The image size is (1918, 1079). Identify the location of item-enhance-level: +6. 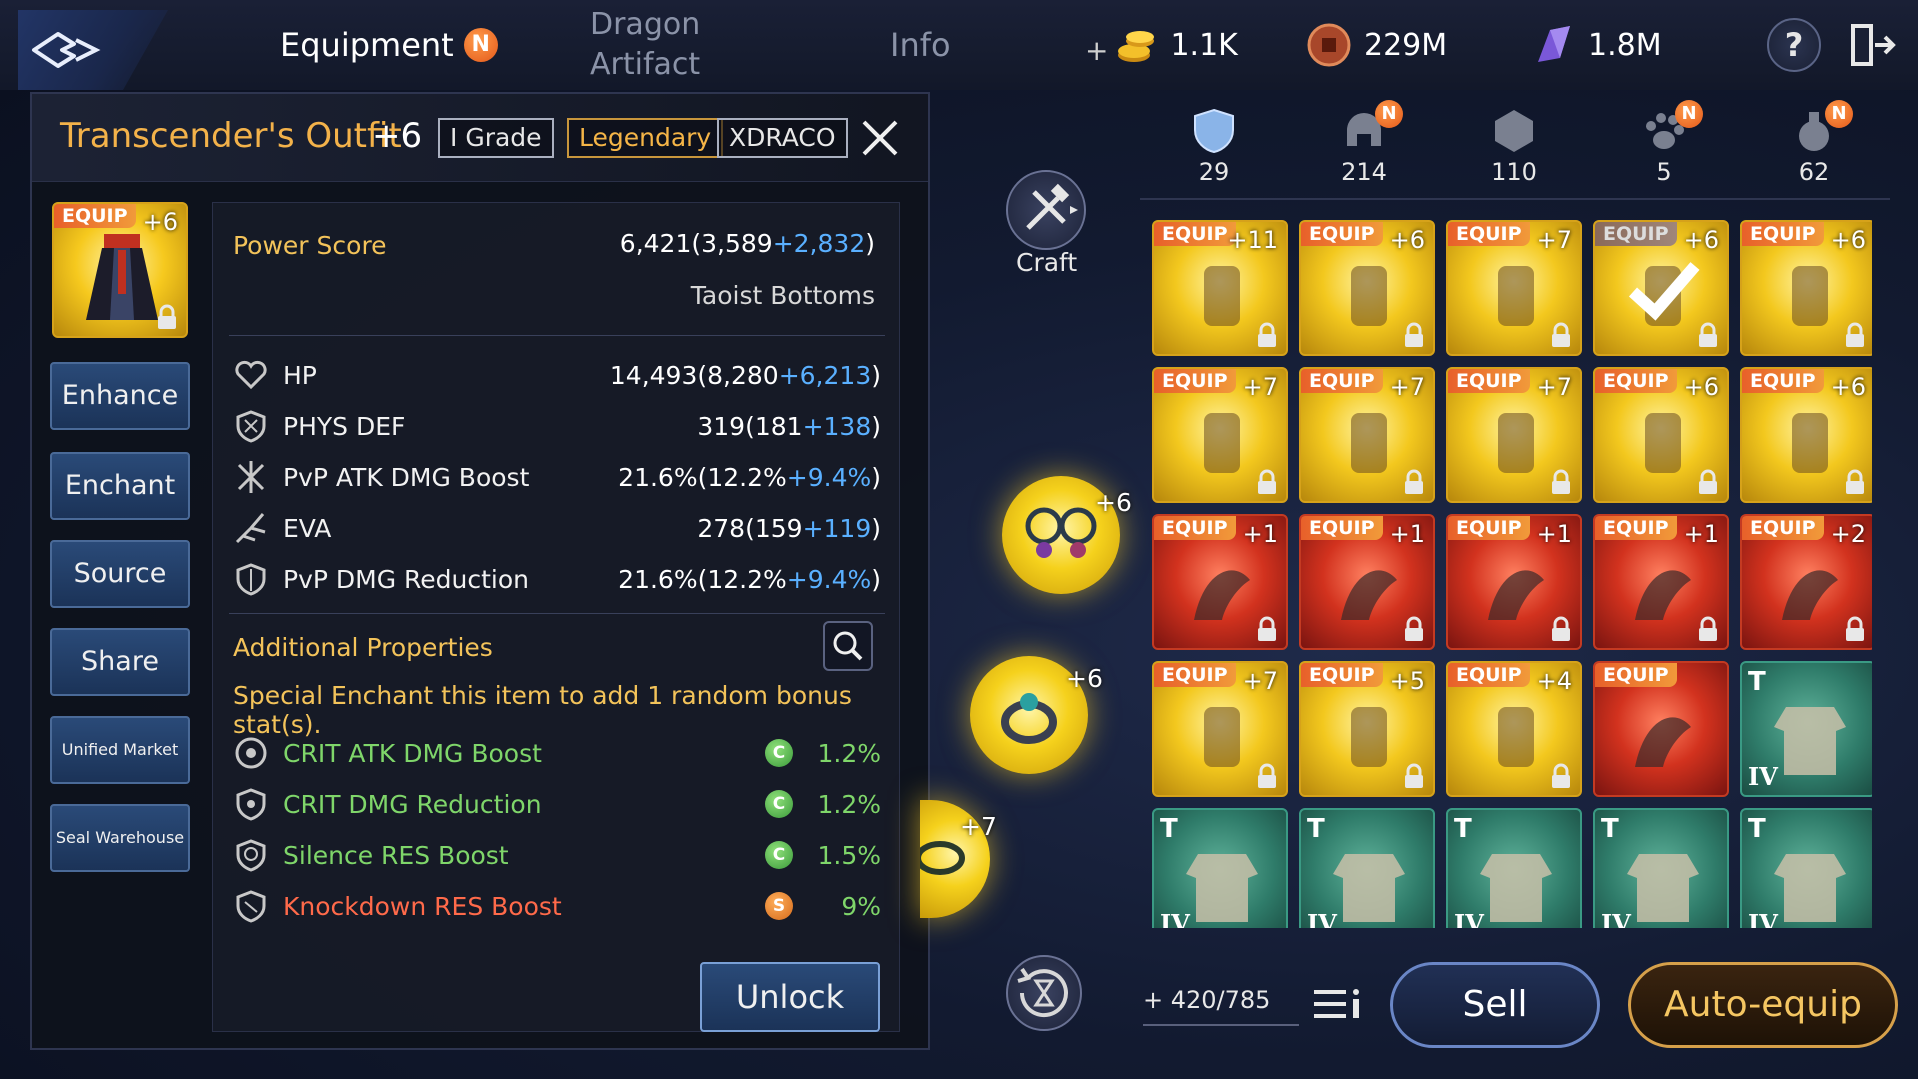
(397, 136).